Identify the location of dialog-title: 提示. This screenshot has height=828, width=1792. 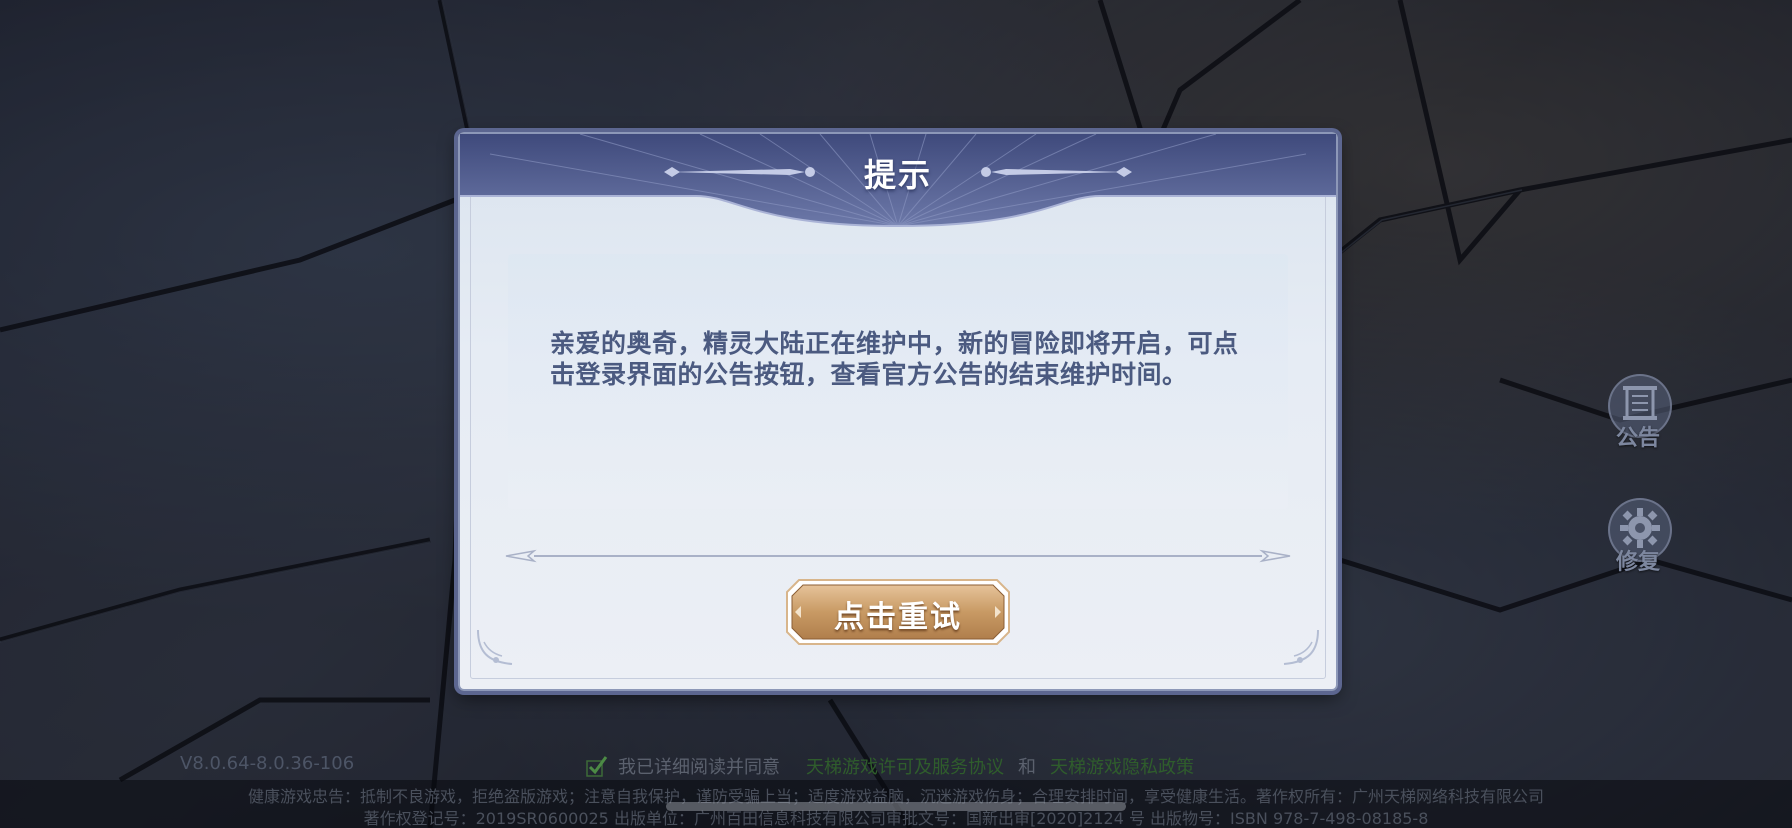
(897, 175).